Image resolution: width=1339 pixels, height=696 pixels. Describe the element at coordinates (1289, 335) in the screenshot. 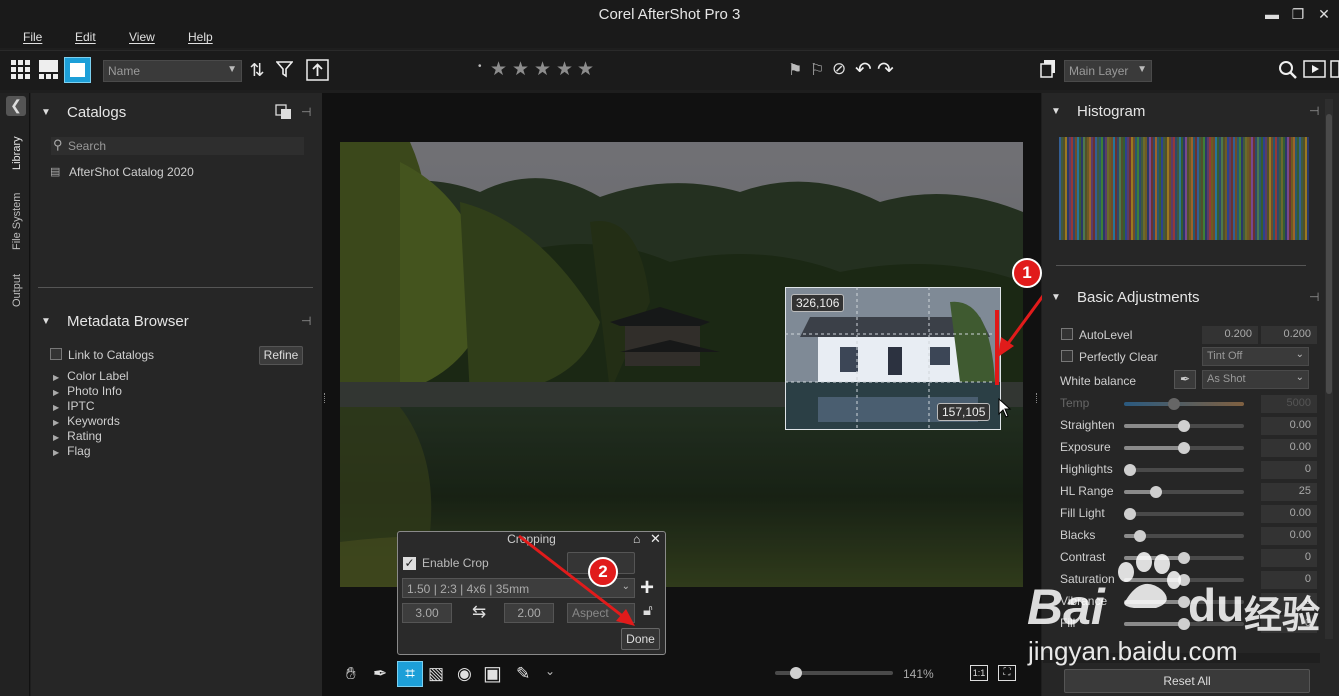

I see `autolevel-high-input: 0.200` at that location.